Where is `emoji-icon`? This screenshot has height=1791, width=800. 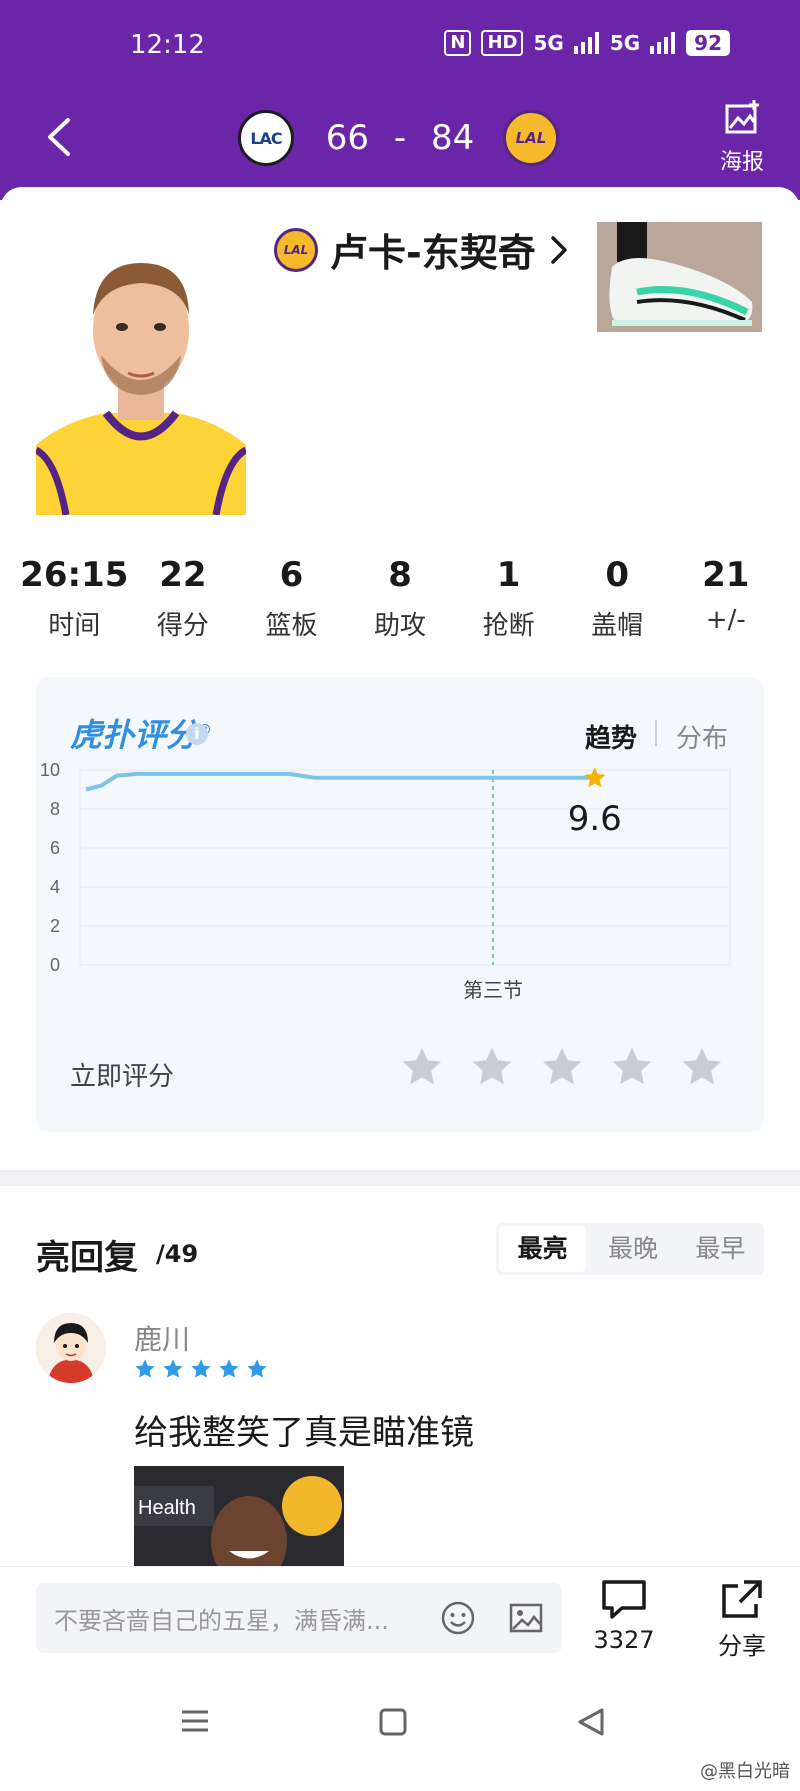
emoji-icon is located at coordinates (458, 1618).